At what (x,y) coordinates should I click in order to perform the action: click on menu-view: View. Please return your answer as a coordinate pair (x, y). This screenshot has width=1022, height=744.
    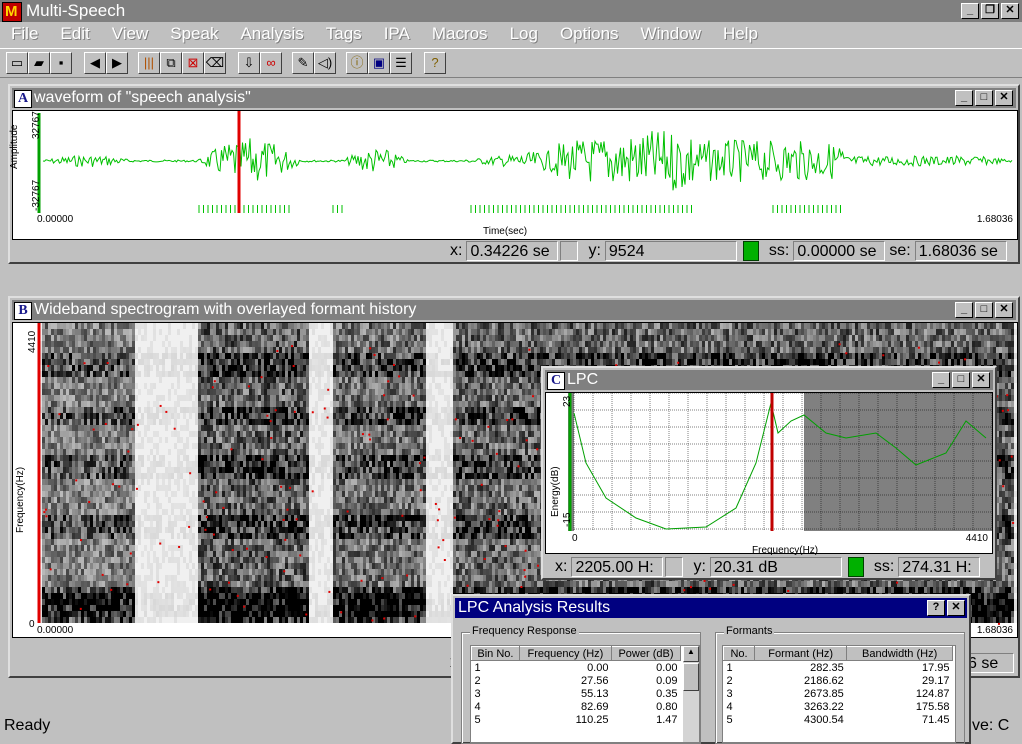
    Looking at the image, I should click on (130, 34).